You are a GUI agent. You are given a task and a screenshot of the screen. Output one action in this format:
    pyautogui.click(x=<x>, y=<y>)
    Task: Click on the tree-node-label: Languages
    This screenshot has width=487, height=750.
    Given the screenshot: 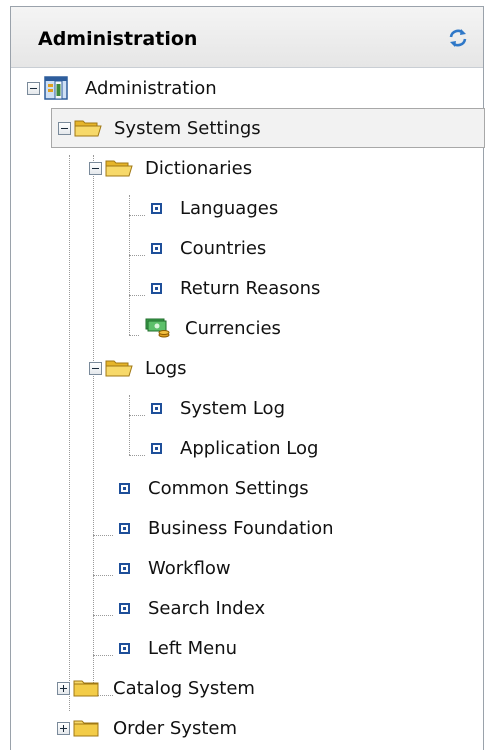 What is the action you would take?
    pyautogui.click(x=229, y=208)
    